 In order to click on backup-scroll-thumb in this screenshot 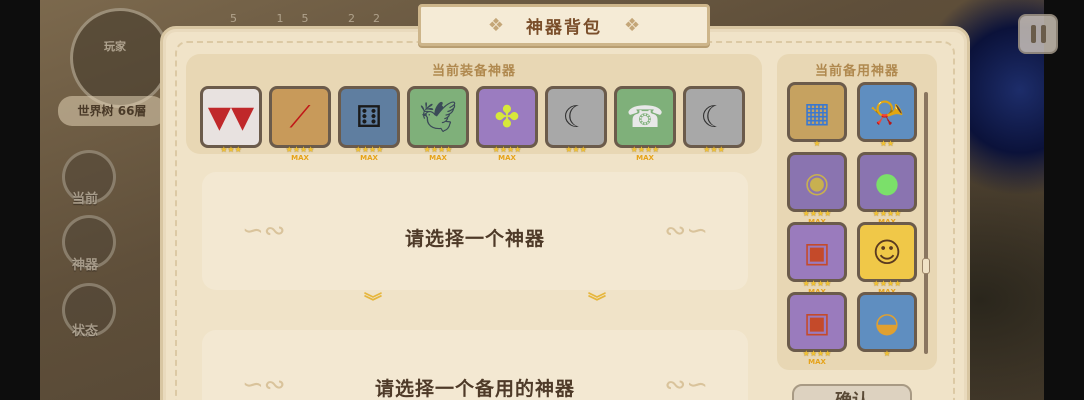, I will do `click(926, 266)`.